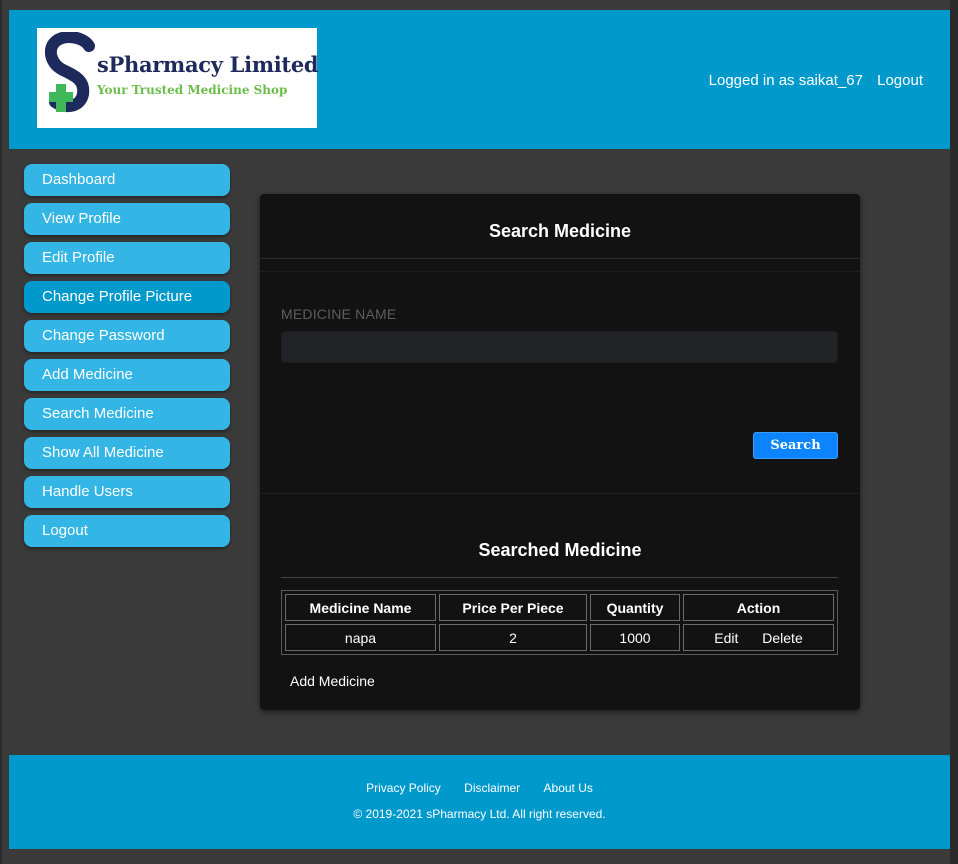  Describe the element at coordinates (339, 314) in the screenshot. I see `medicine-name-label: MEDICINE NAME` at that location.